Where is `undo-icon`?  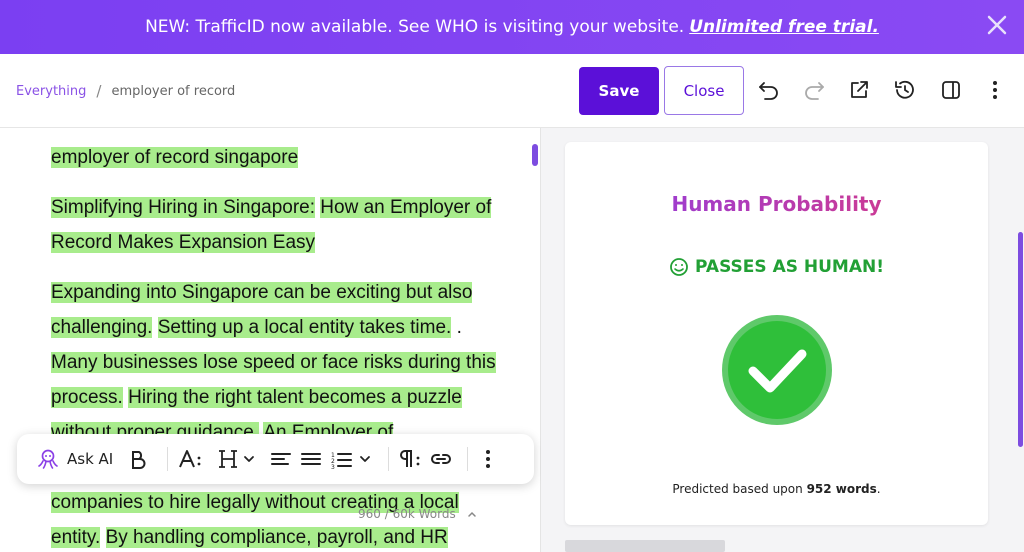
undo-icon is located at coordinates (769, 90).